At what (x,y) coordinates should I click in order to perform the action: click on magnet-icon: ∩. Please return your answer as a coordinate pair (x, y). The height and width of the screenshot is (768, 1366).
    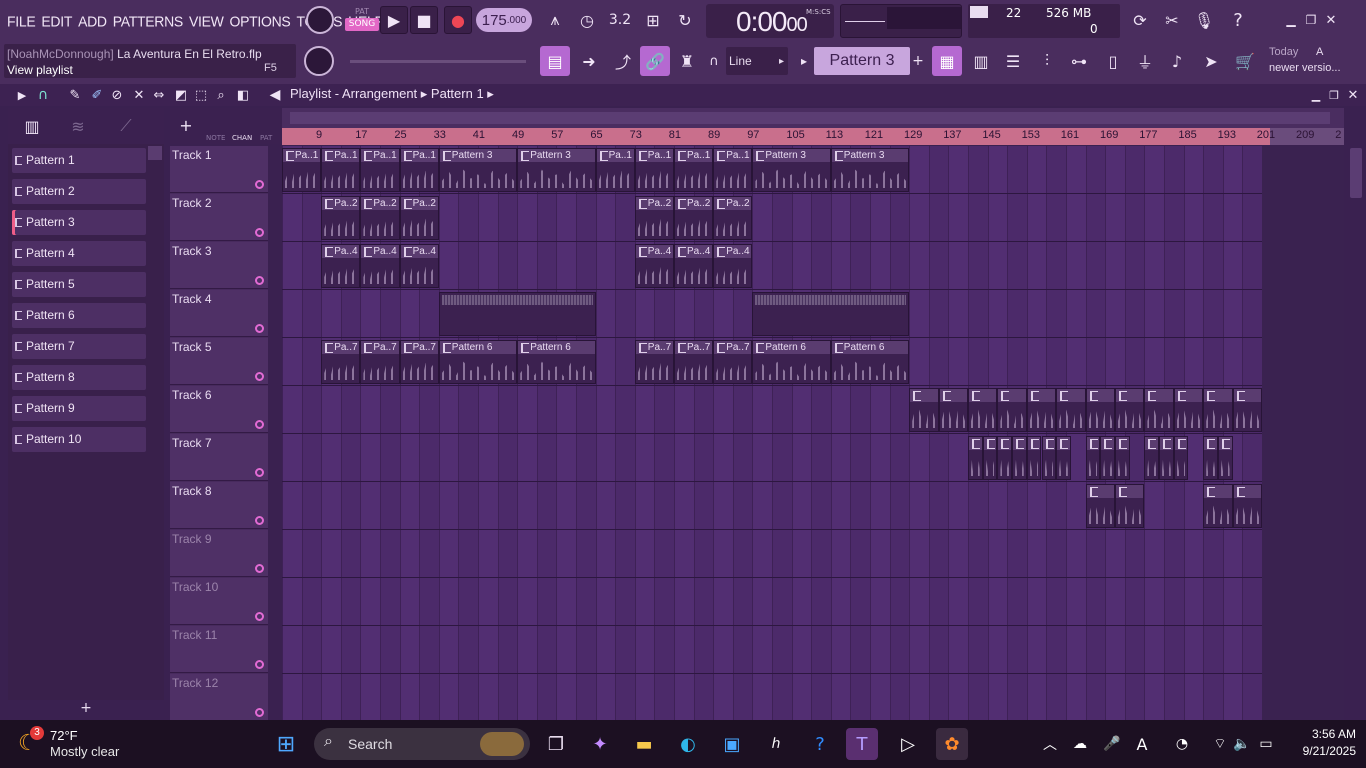
    Looking at the image, I should click on (43, 95).